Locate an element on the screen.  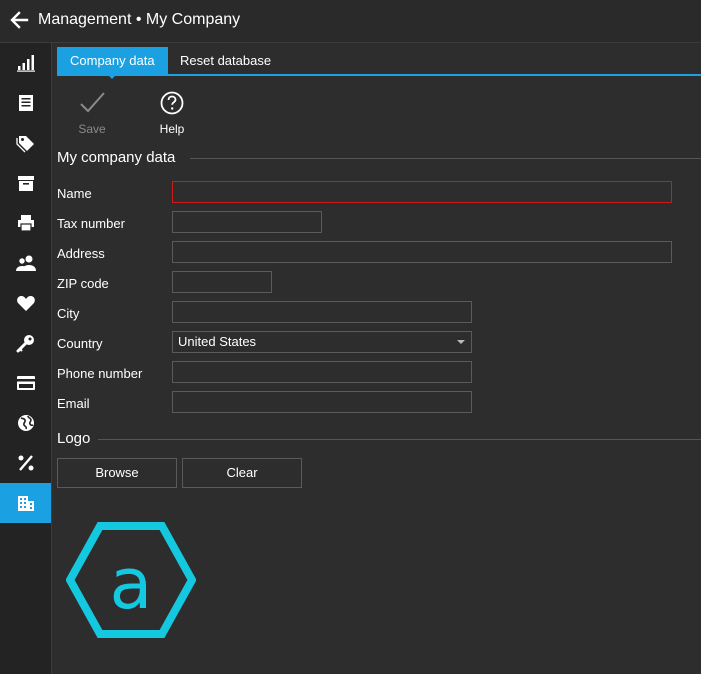
sidebar-item-stock is located at coordinates (25, 183).